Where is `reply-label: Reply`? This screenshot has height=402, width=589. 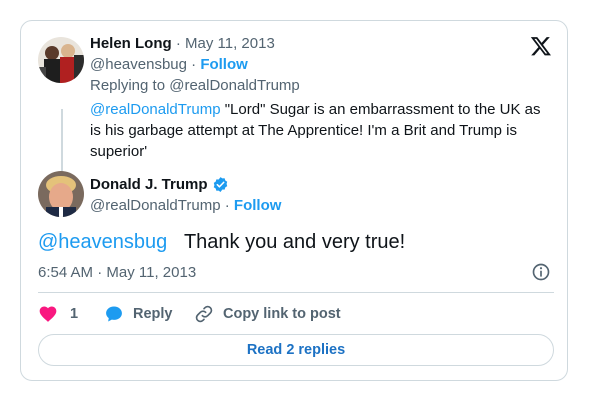 reply-label: Reply is located at coordinates (153, 314).